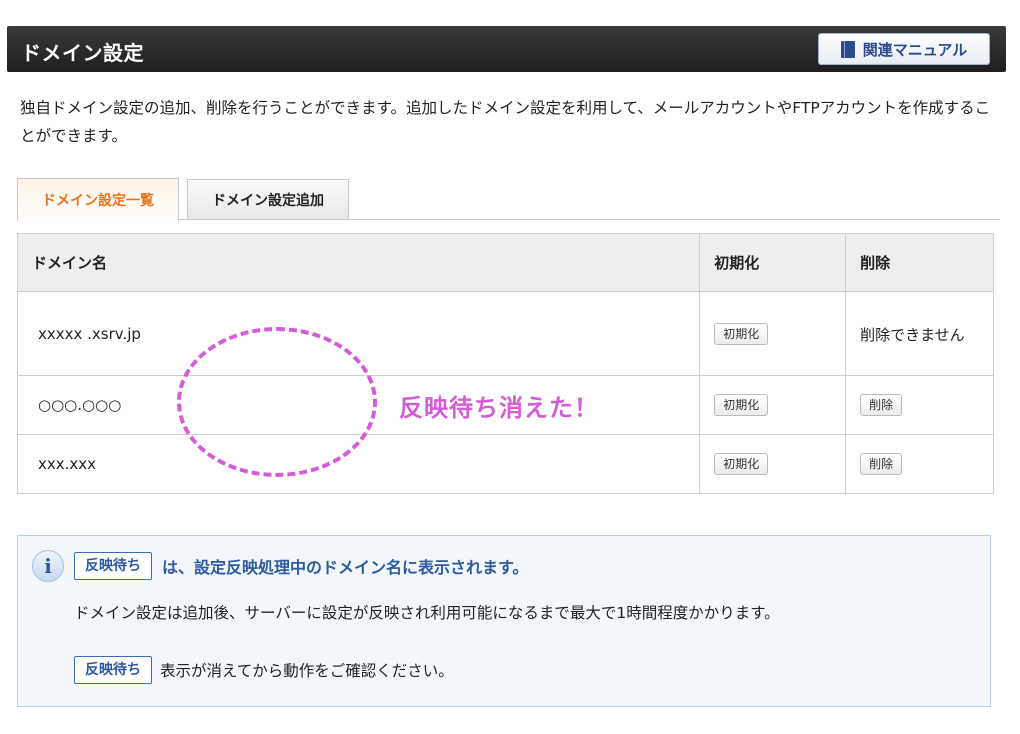  What do you see at coordinates (48, 566) in the screenshot?
I see `info-icon: i` at bounding box center [48, 566].